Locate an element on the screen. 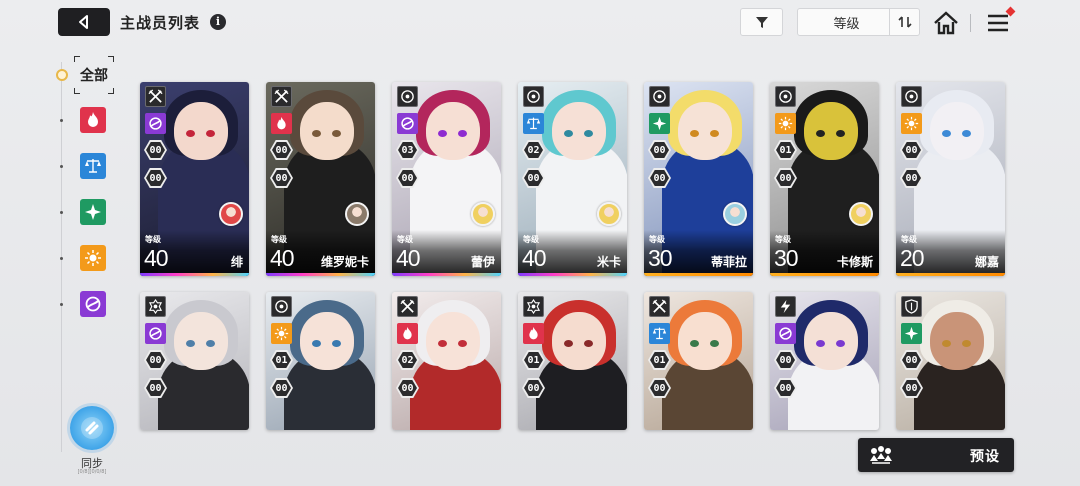 This screenshot has height=486, width=1080. character-name: 娜嘉 is located at coordinates (986, 262).